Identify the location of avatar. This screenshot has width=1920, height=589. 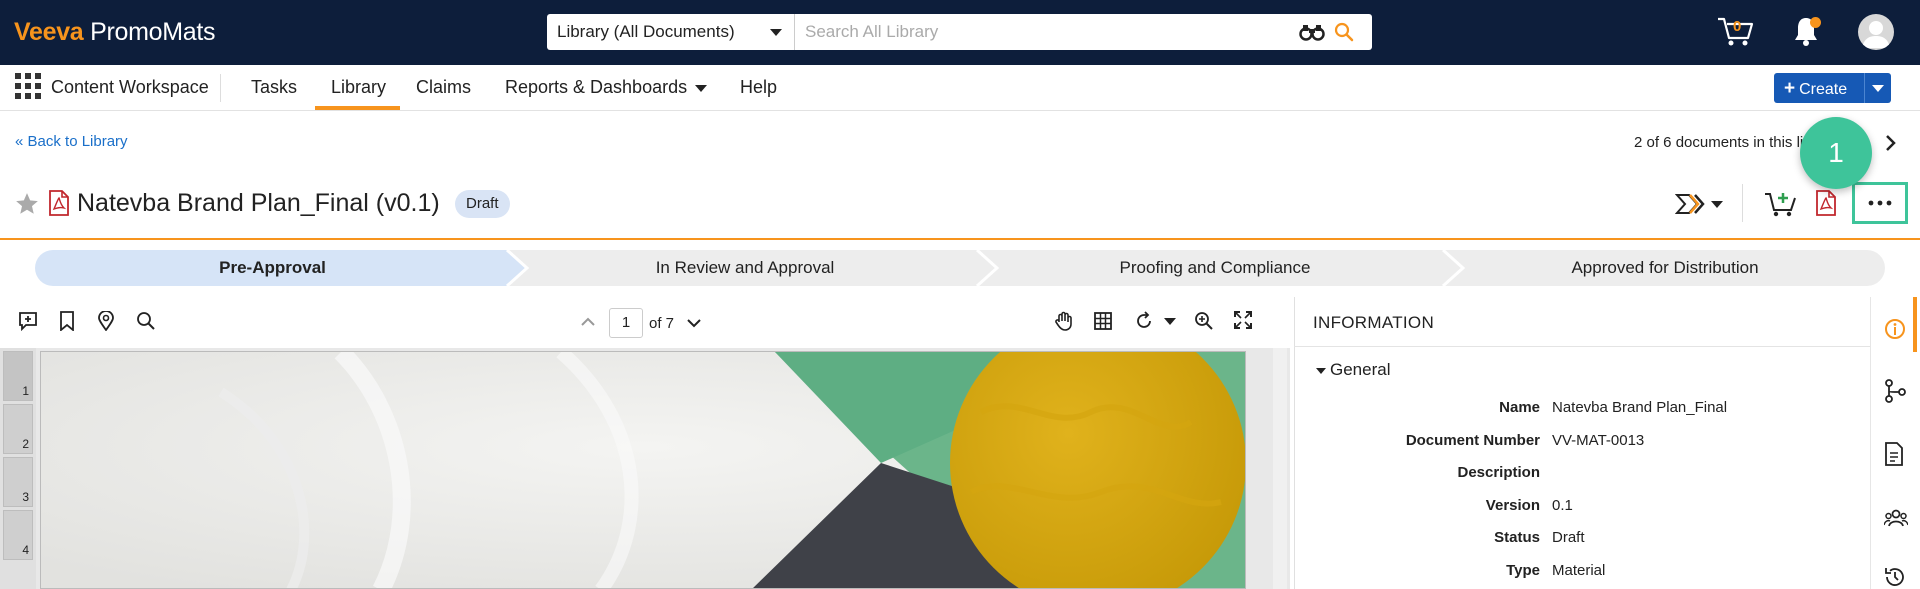
(1876, 32).